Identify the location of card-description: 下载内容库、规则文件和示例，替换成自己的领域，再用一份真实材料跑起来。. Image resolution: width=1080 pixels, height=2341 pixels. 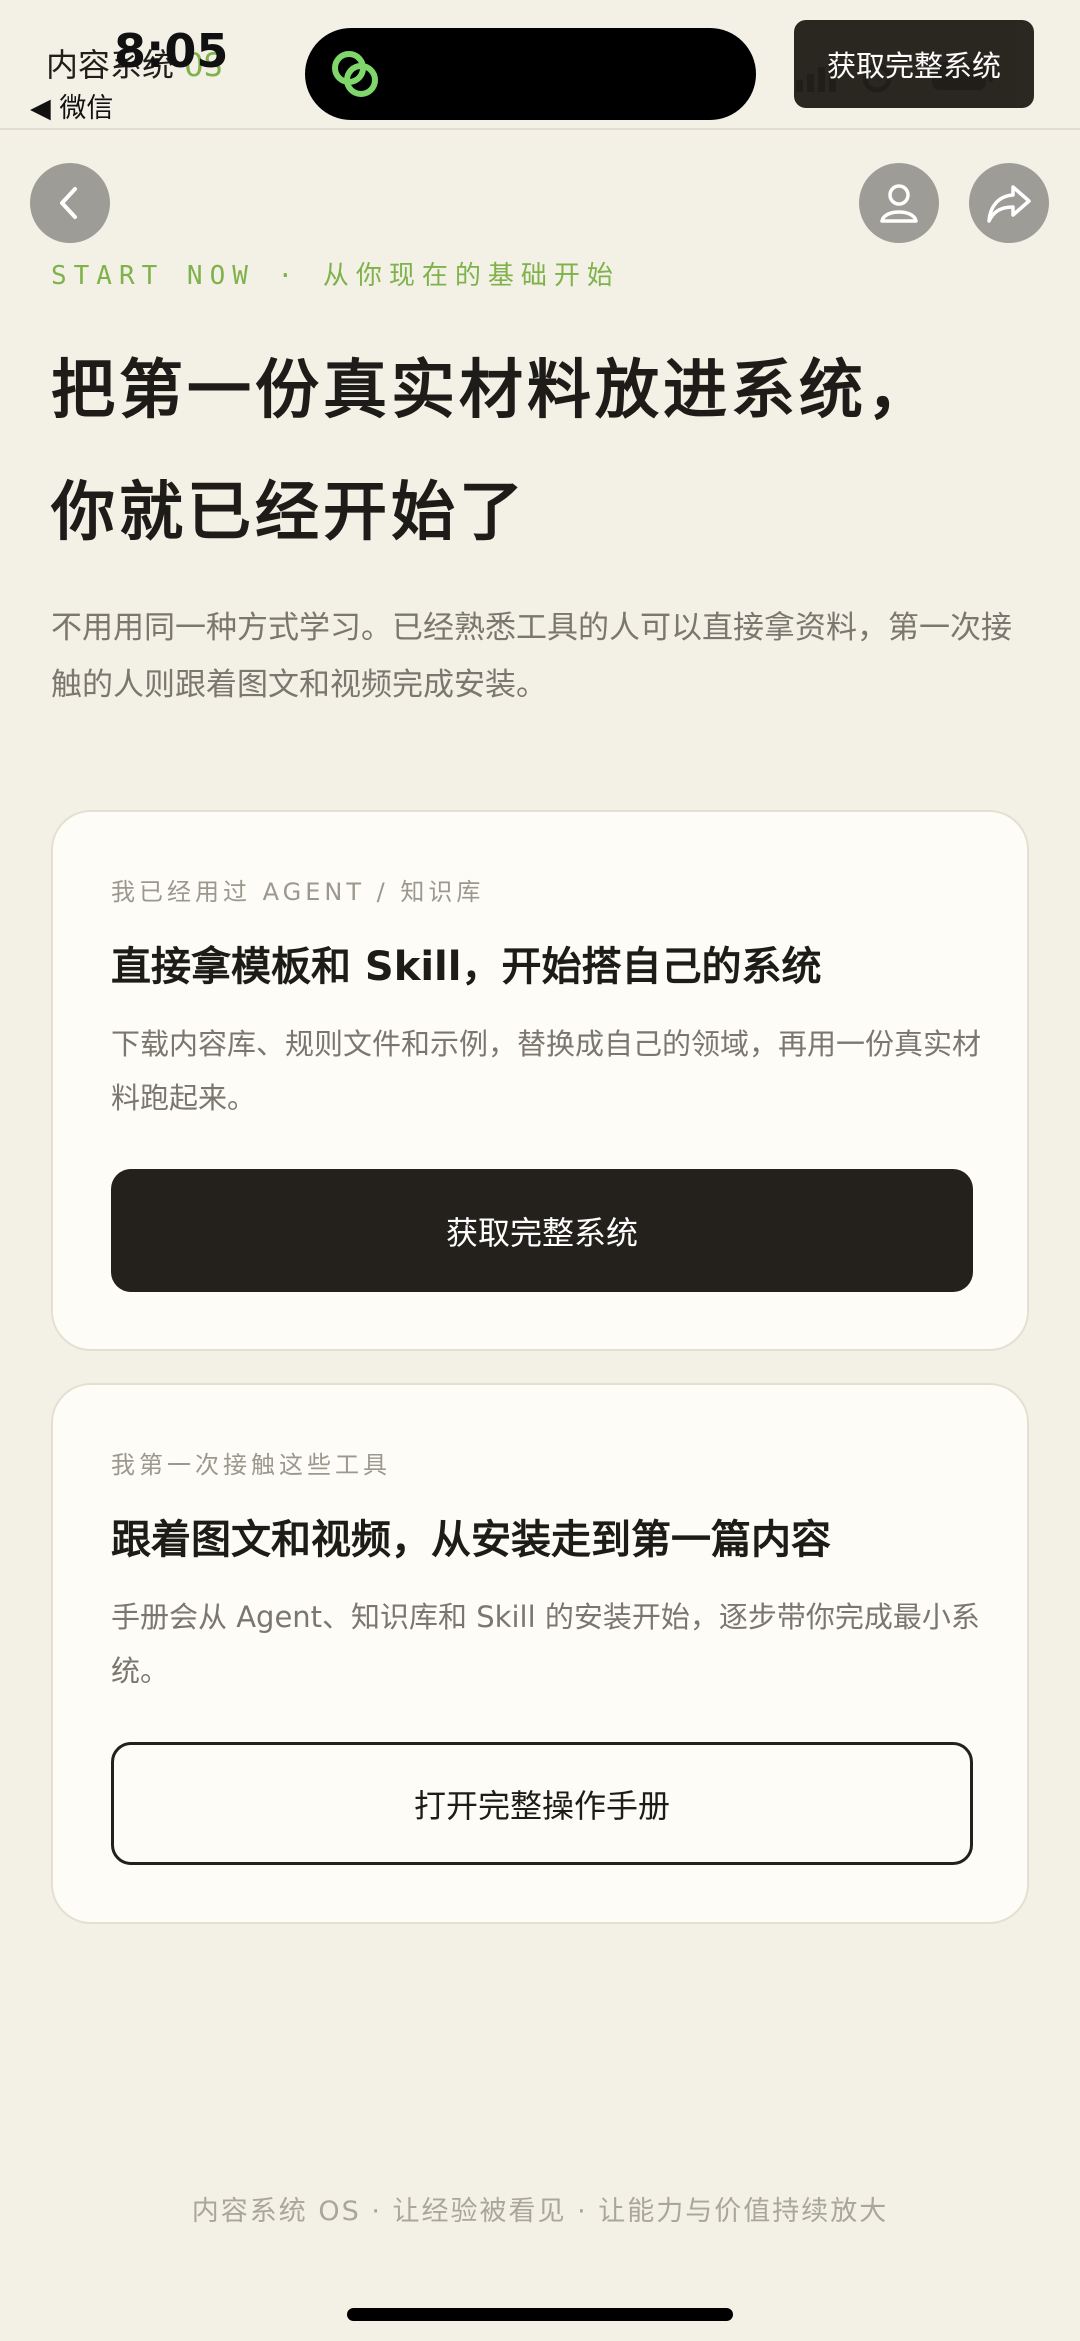
(546, 1071).